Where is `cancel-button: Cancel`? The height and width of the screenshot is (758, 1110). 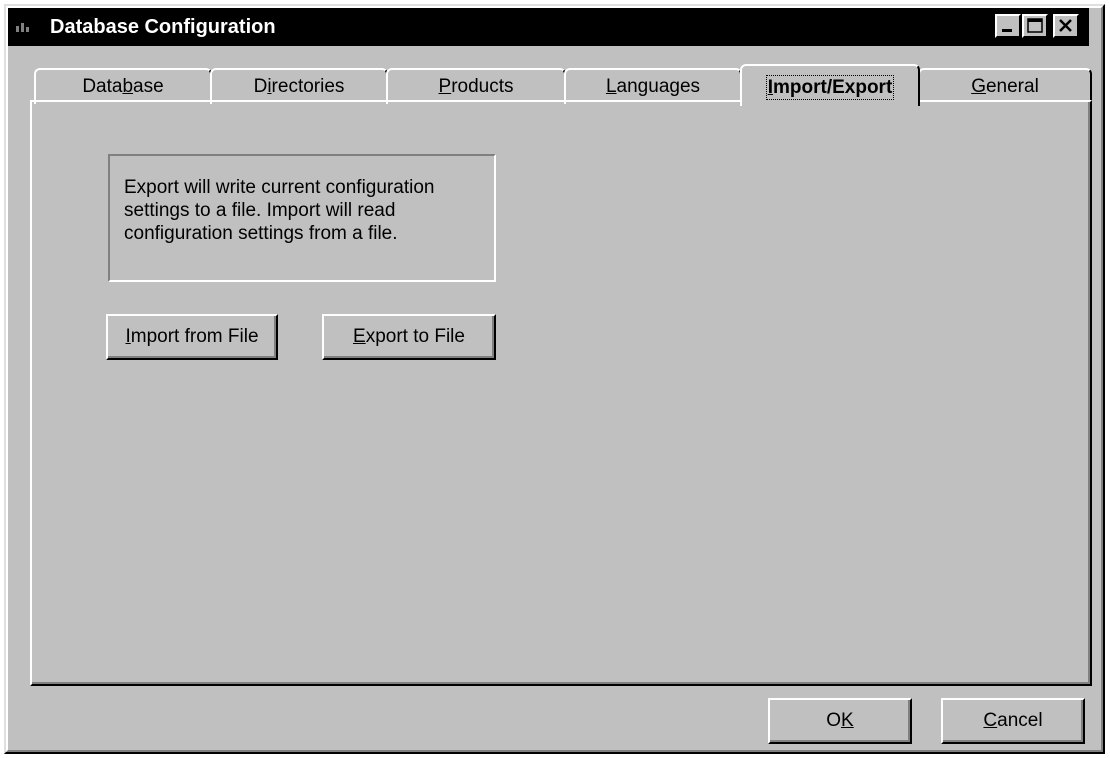 cancel-button: Cancel is located at coordinates (1013, 721).